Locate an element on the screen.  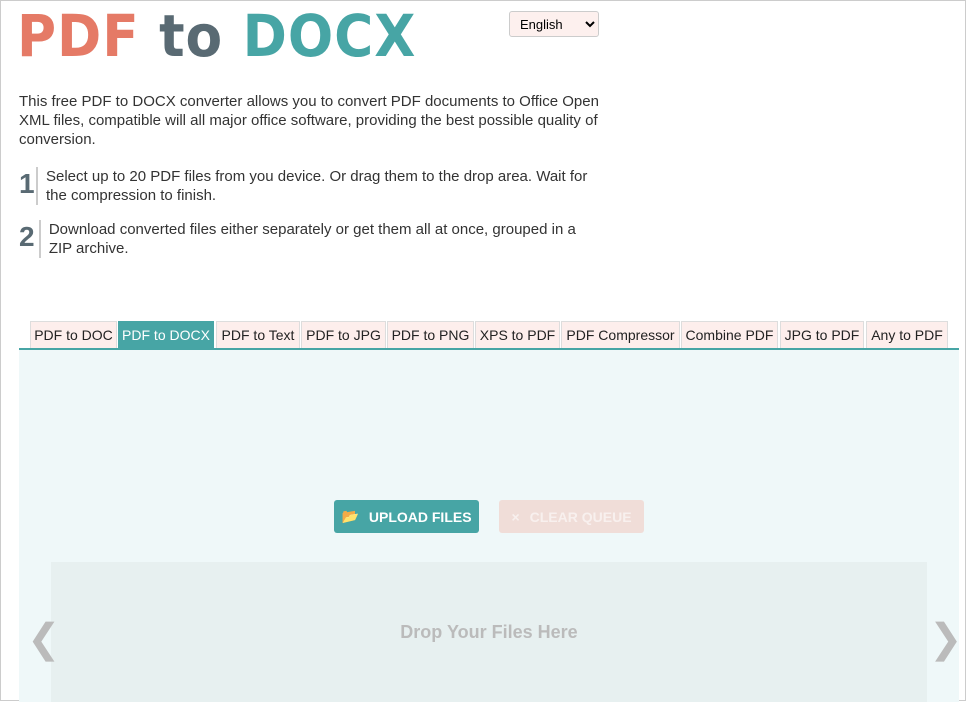
chevron-left-icon: ❮ is located at coordinates (44, 639).